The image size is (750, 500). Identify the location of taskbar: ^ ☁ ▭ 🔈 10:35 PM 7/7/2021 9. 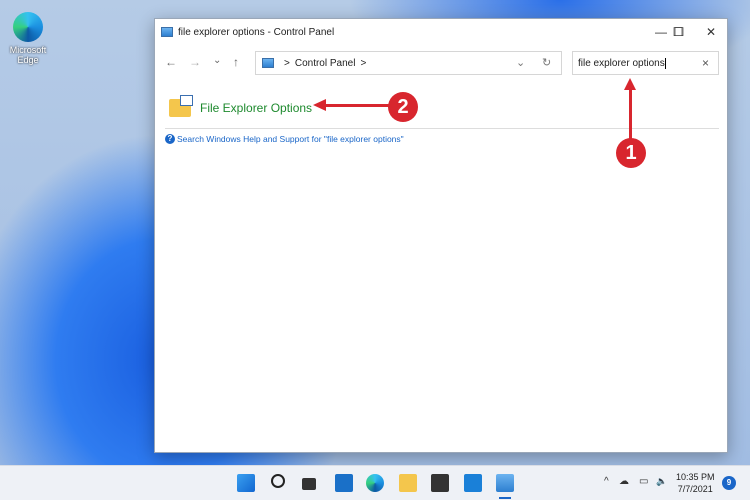
(375, 482).